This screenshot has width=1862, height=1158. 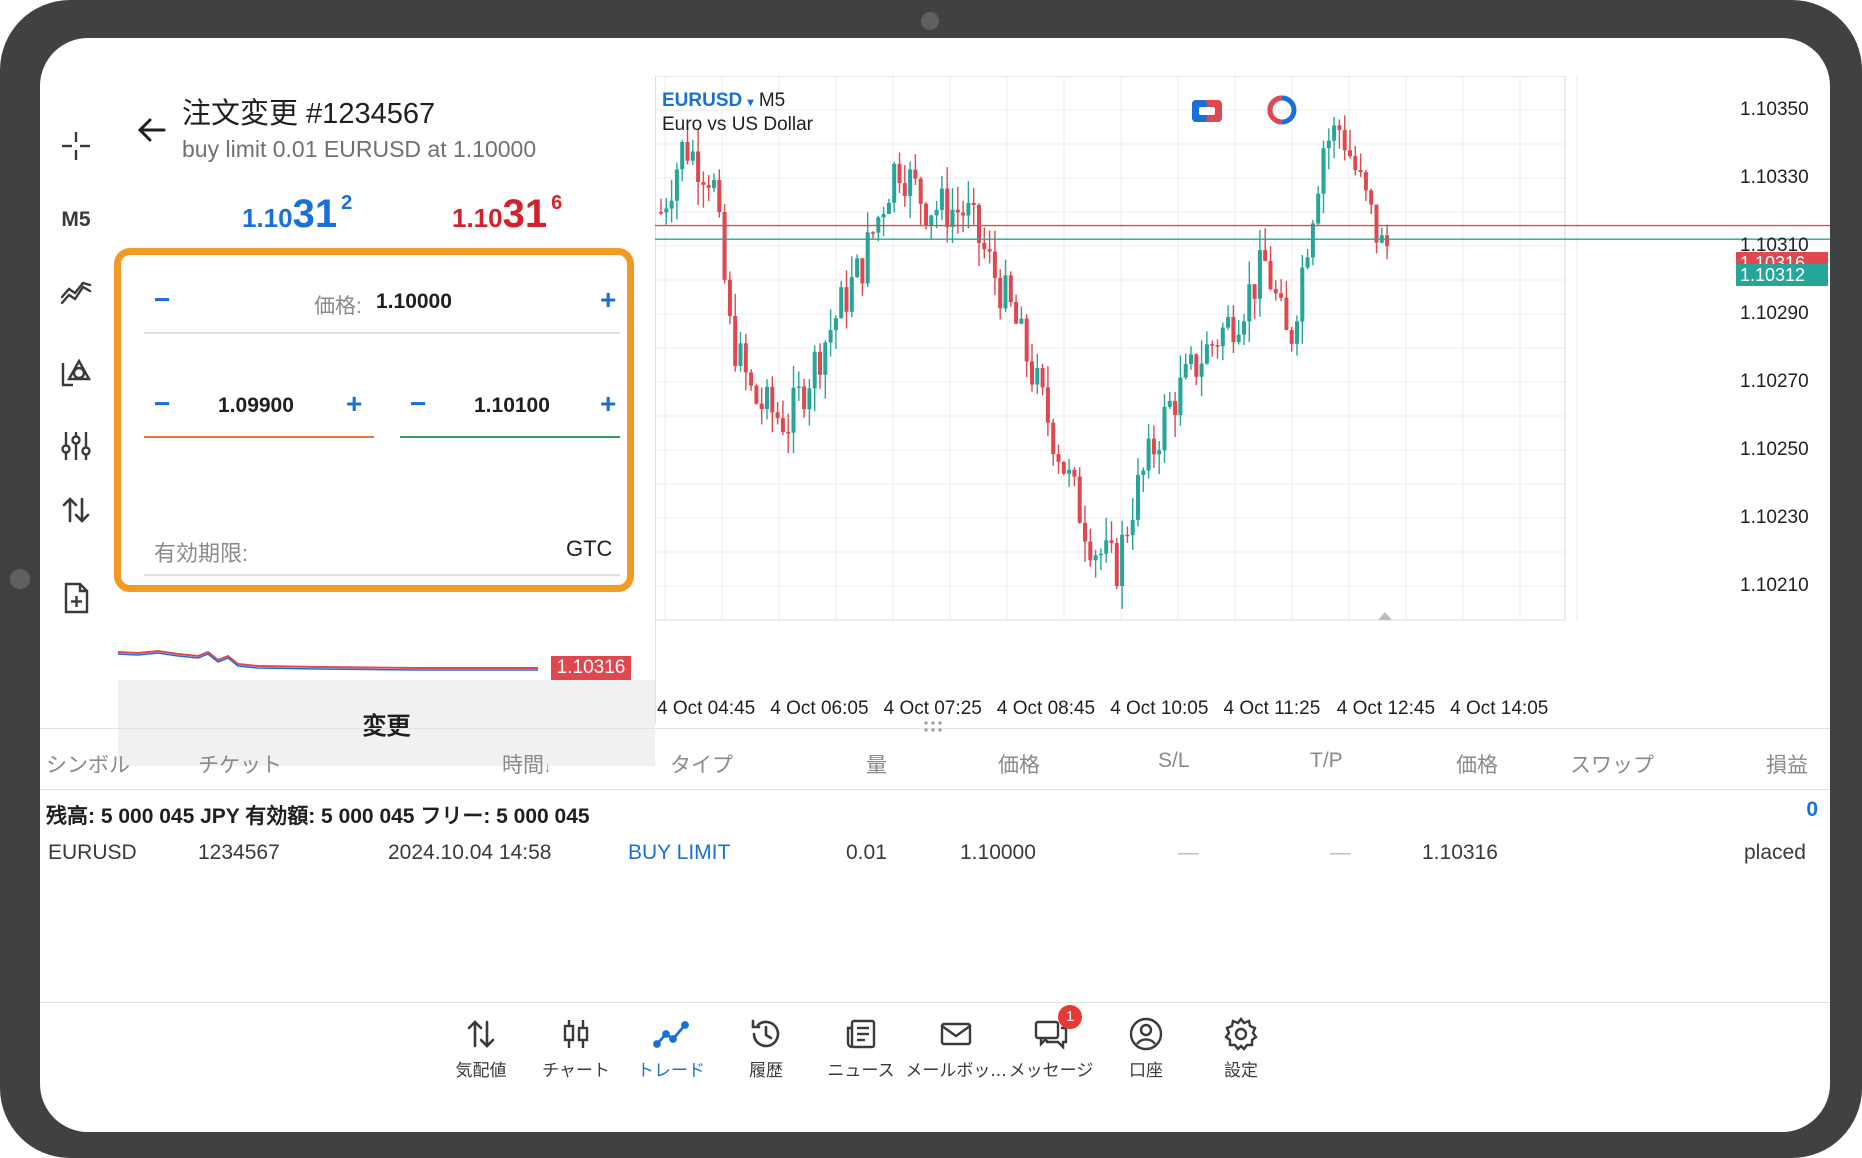 I want to click on cell-symbol: EURUSD, so click(x=92, y=852).